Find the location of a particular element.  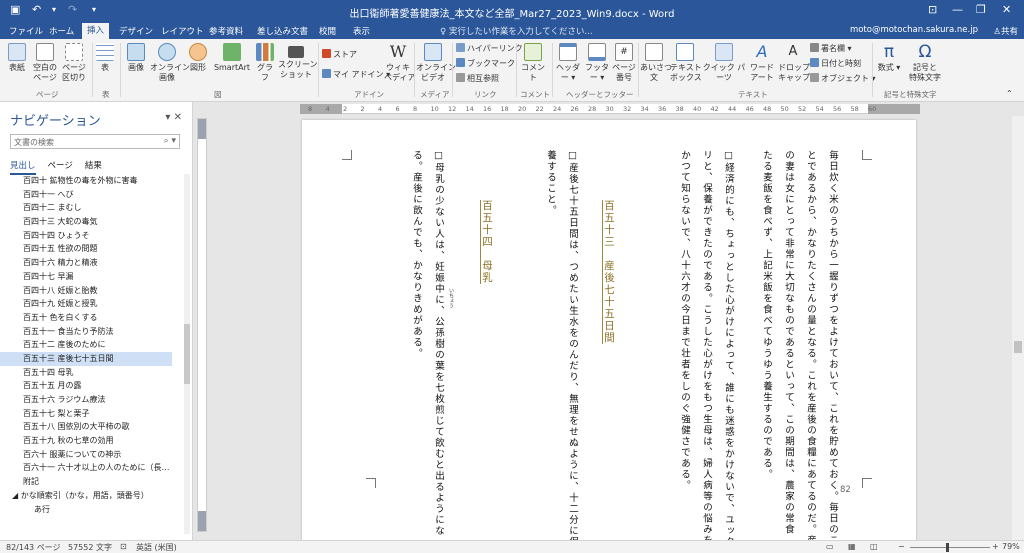

zoom-slider is located at coordinates (950, 547).